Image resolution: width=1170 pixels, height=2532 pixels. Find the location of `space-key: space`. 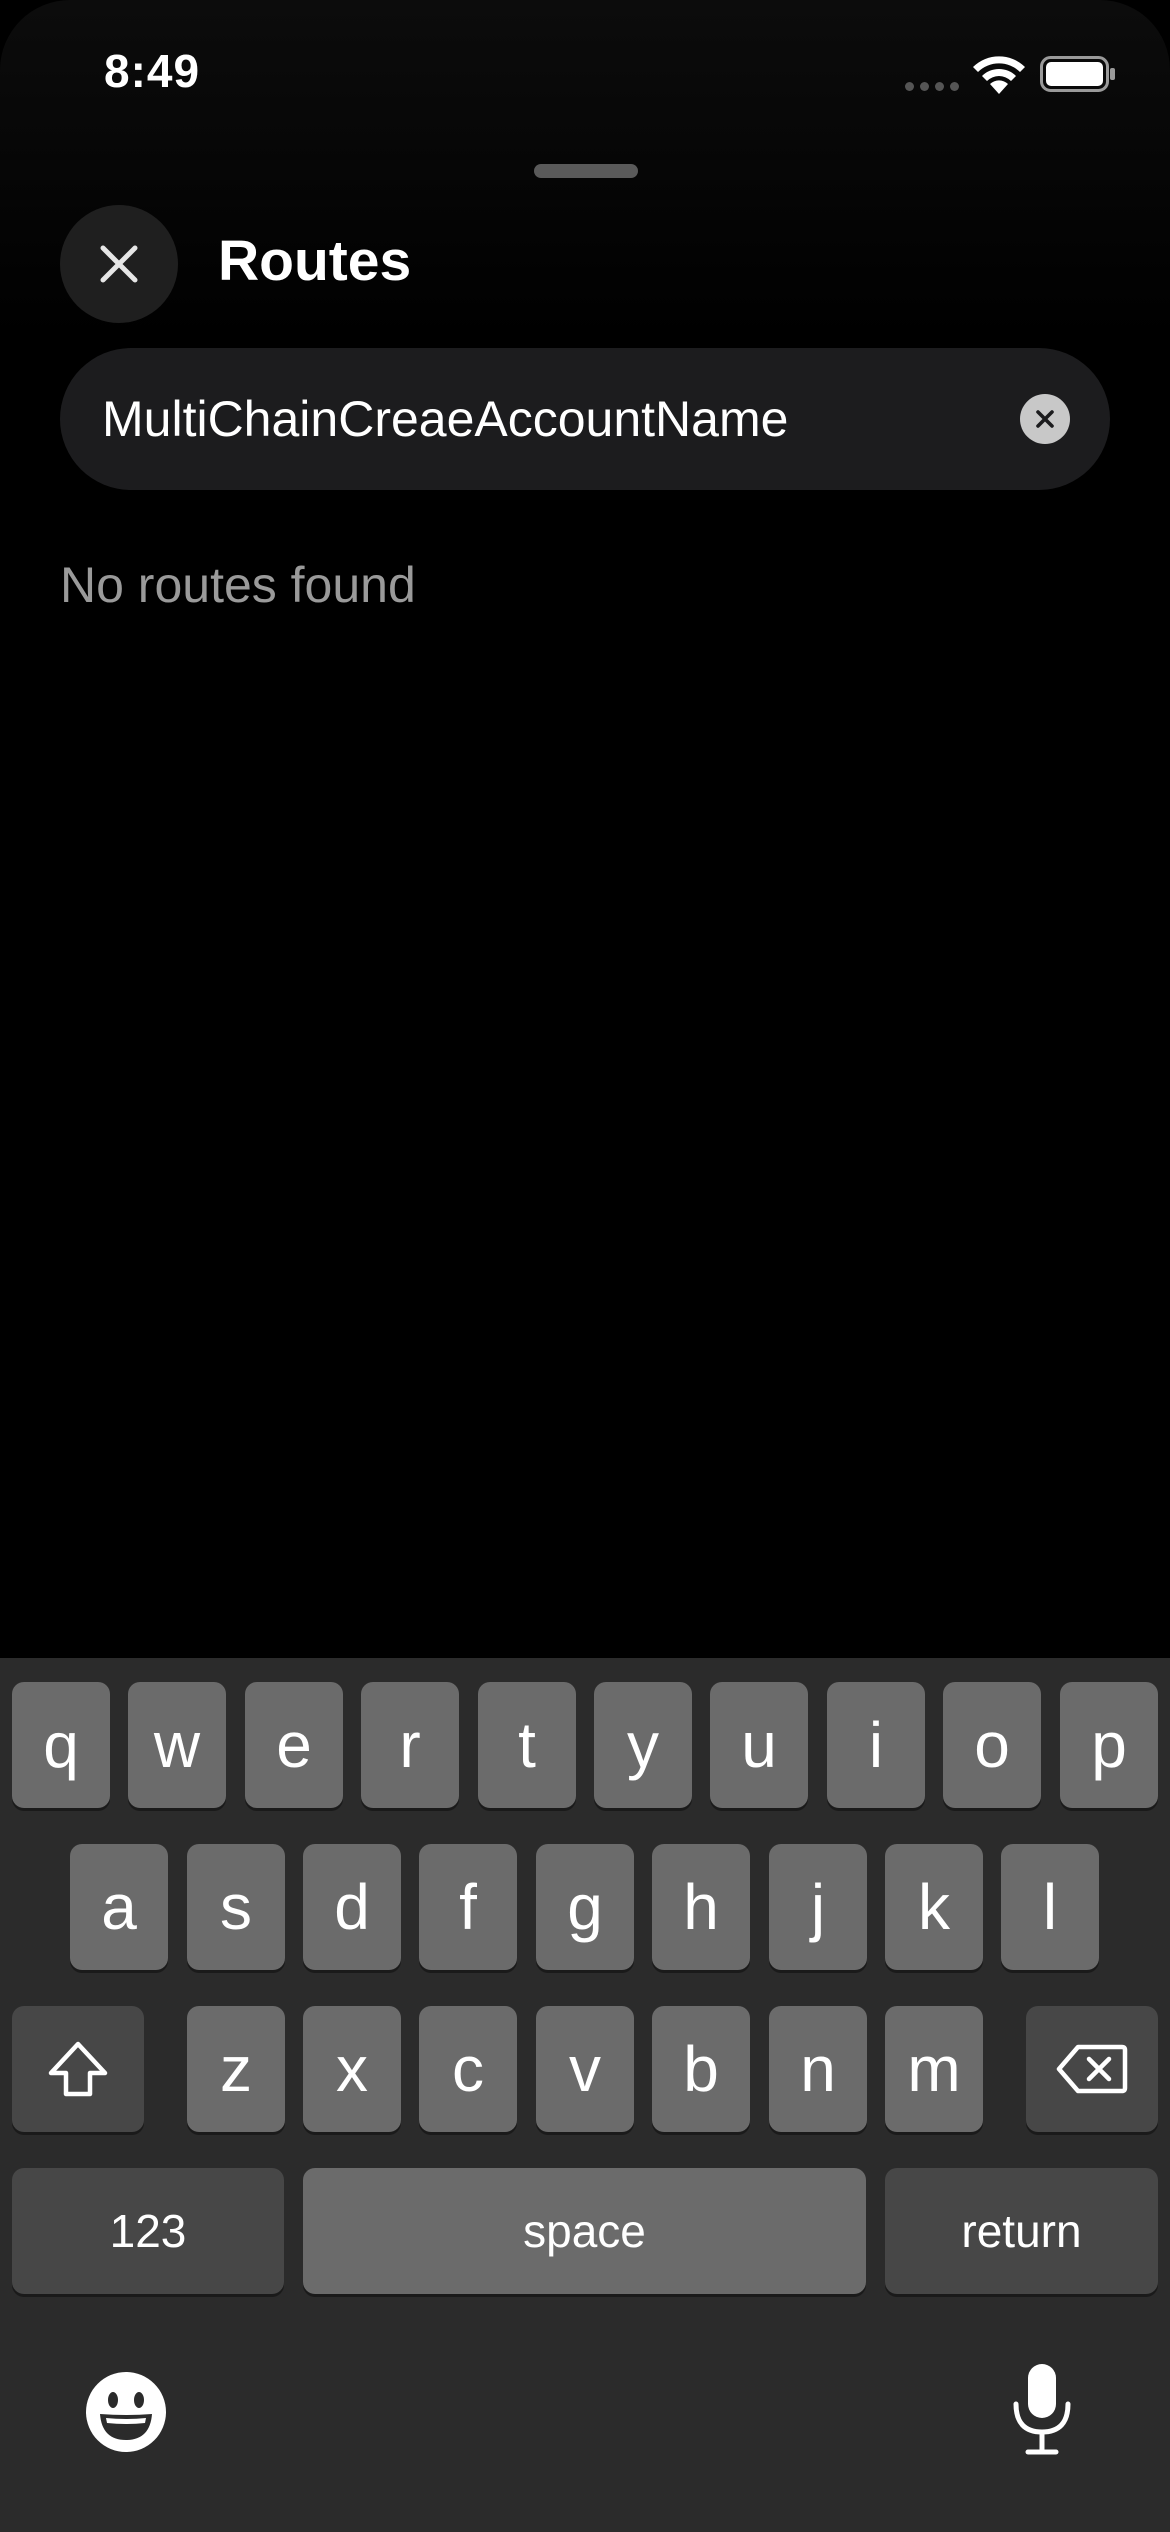

space-key: space is located at coordinates (584, 2231).